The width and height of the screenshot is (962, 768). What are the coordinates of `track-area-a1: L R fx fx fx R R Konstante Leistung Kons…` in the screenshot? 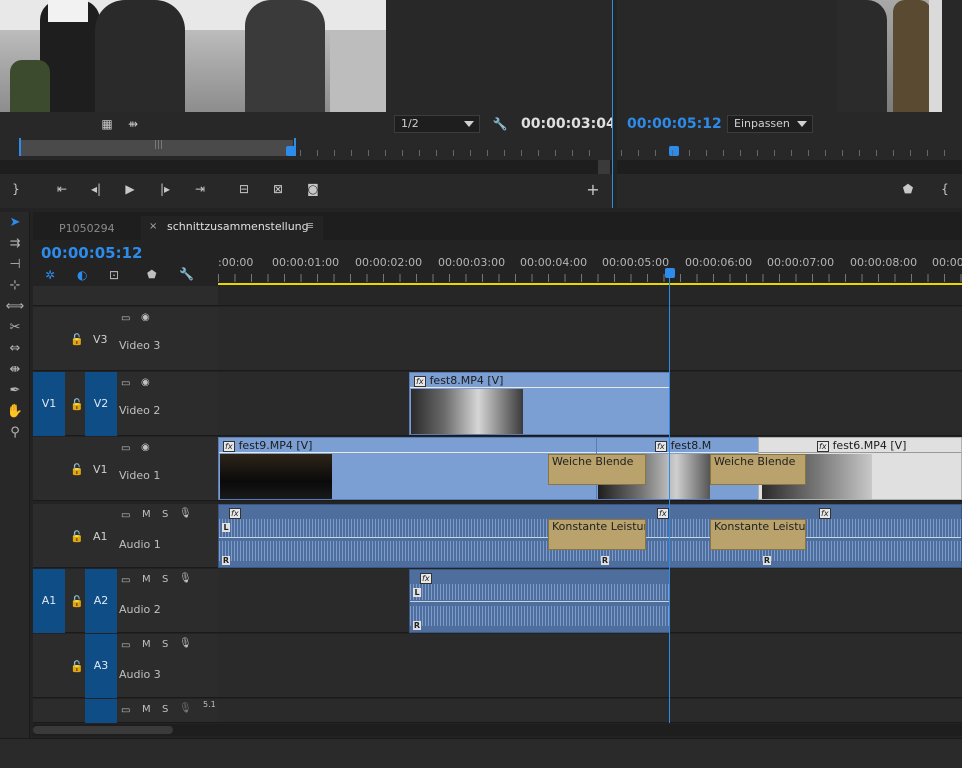 It's located at (590, 536).